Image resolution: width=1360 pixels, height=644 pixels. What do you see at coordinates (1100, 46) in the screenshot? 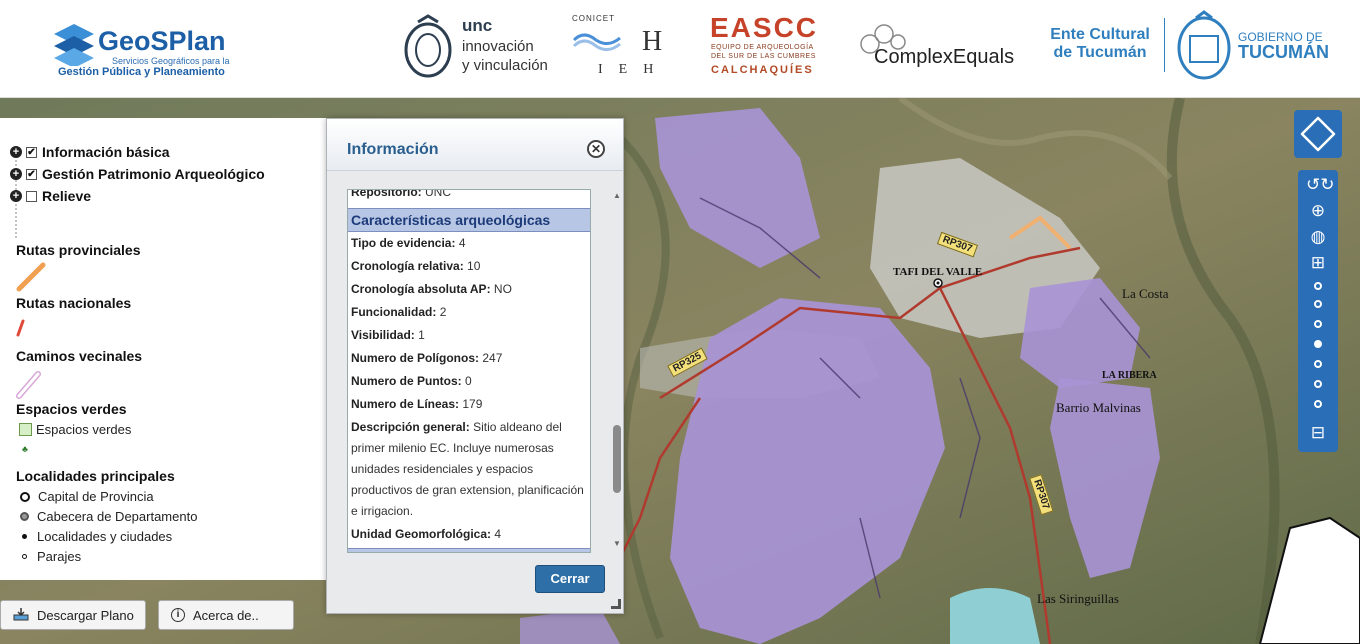
I see `ente-cultural-logo: Ente Cultural de Tucumán` at bounding box center [1100, 46].